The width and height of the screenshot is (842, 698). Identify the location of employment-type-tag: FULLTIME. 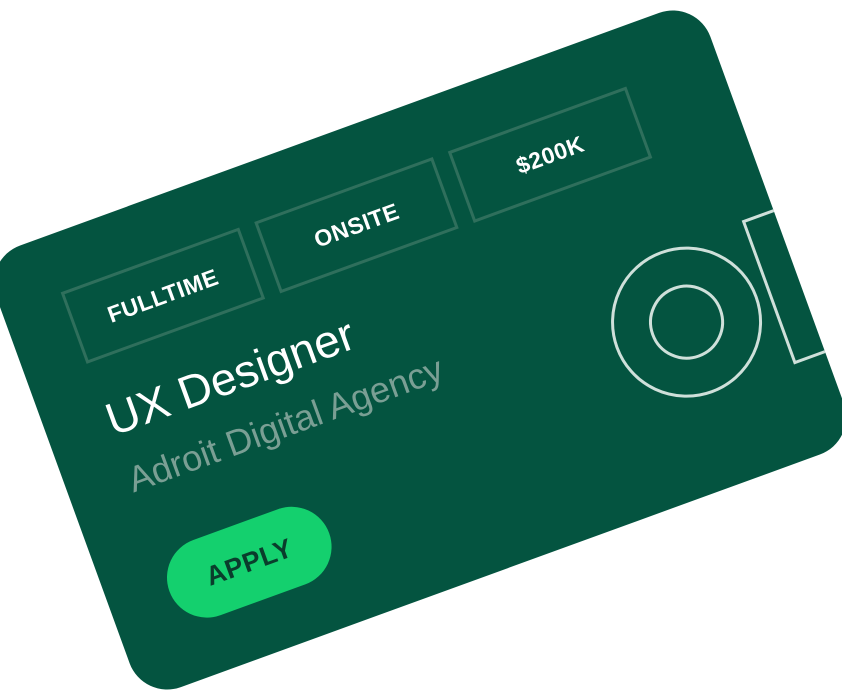
(163, 295).